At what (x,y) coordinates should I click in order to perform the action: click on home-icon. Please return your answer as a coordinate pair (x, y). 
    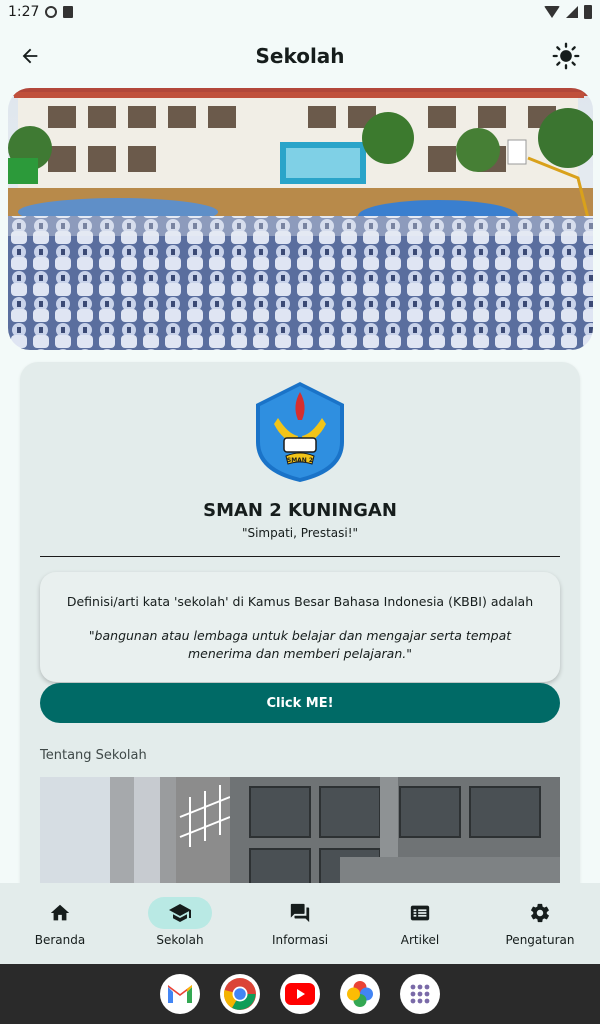
    Looking at the image, I should click on (60, 912).